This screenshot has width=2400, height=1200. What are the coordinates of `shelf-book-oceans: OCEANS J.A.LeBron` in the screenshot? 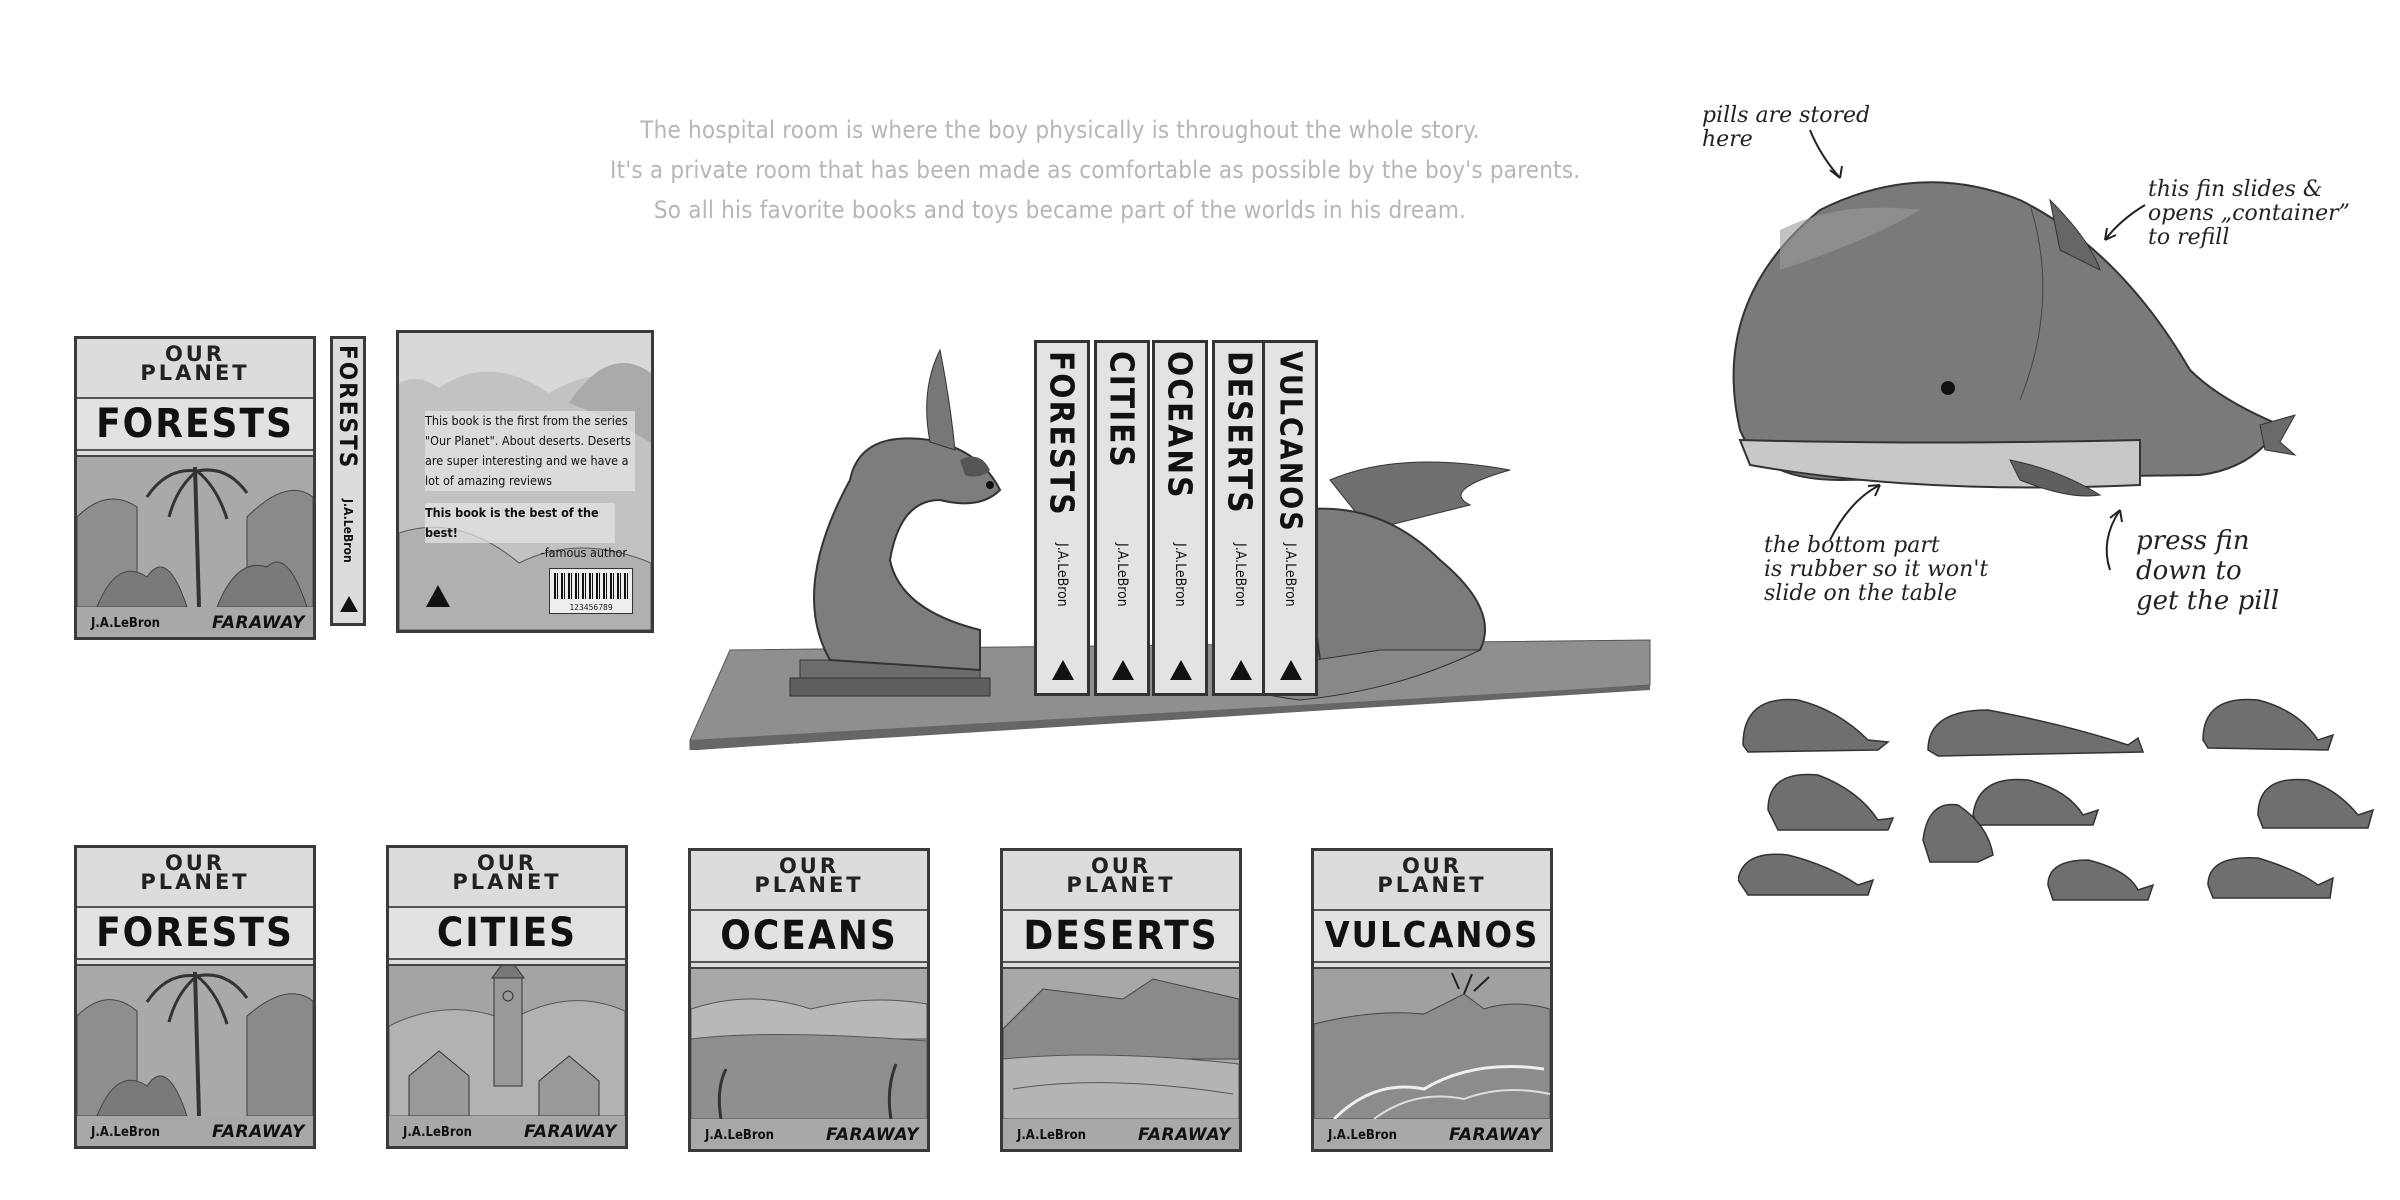 It's located at (1180, 518).